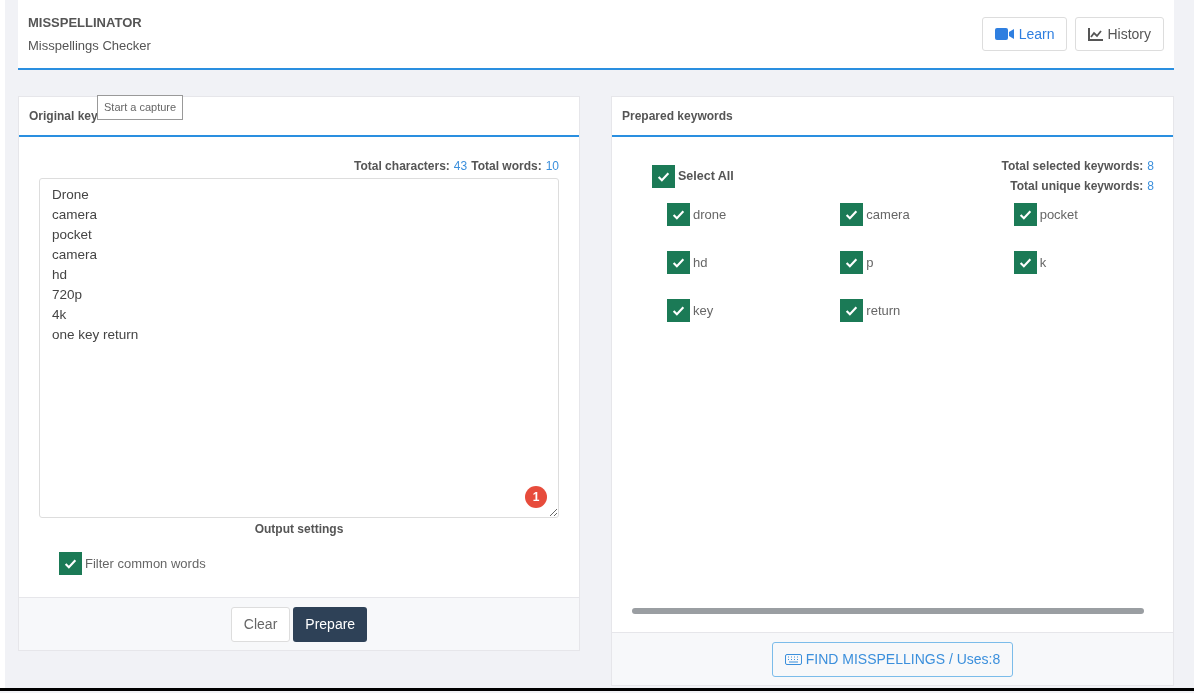 This screenshot has width=1194, height=693. Describe the element at coordinates (330, 624) in the screenshot. I see `prepare-button: Prepare` at that location.